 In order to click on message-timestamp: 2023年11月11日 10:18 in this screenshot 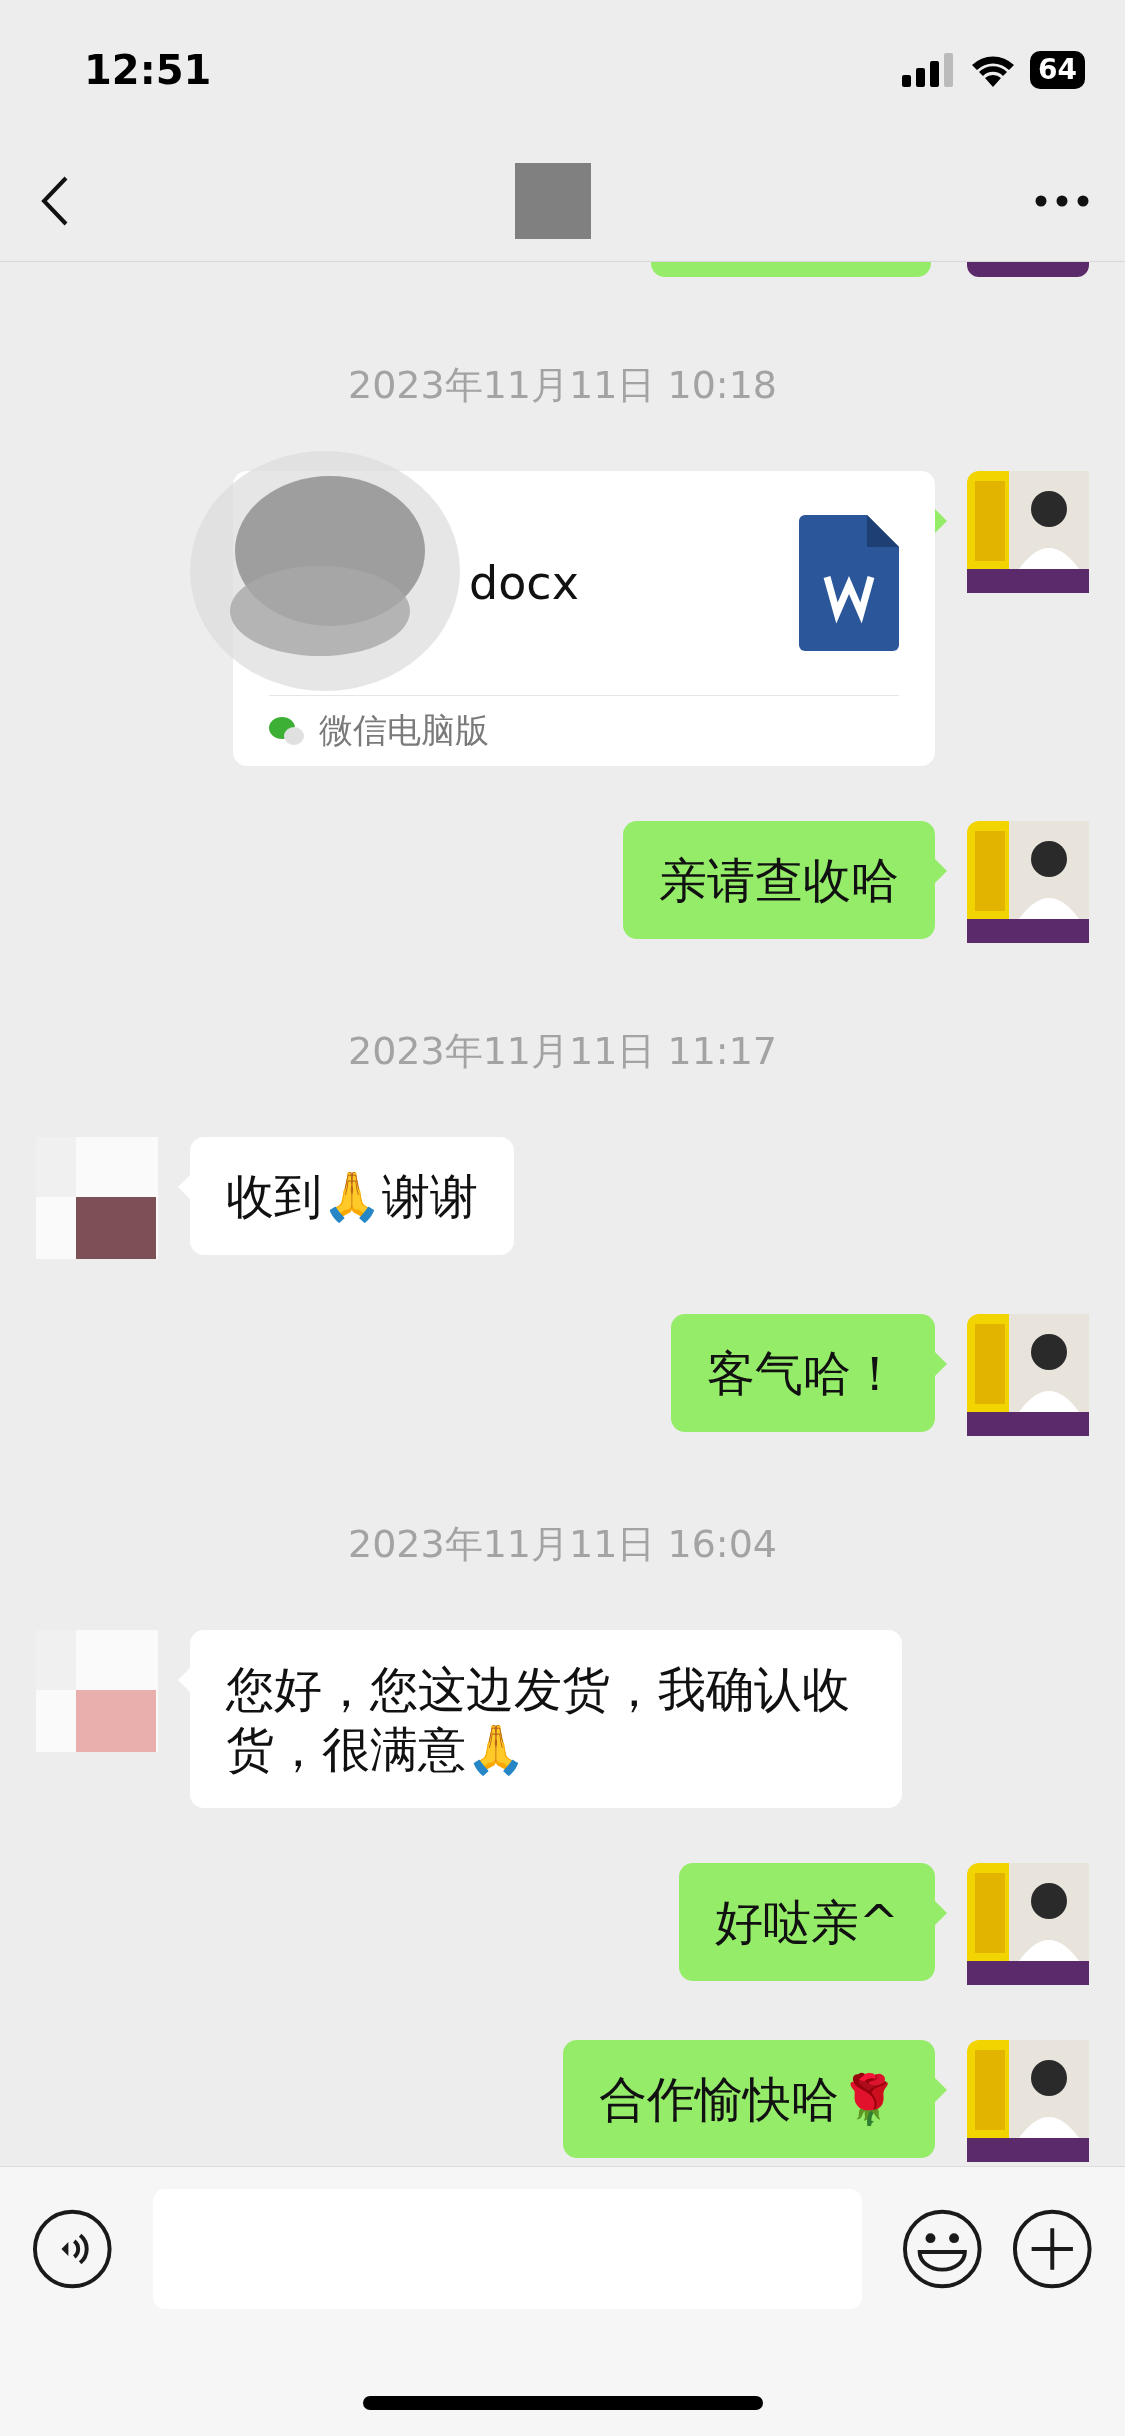, I will do `click(562, 385)`.